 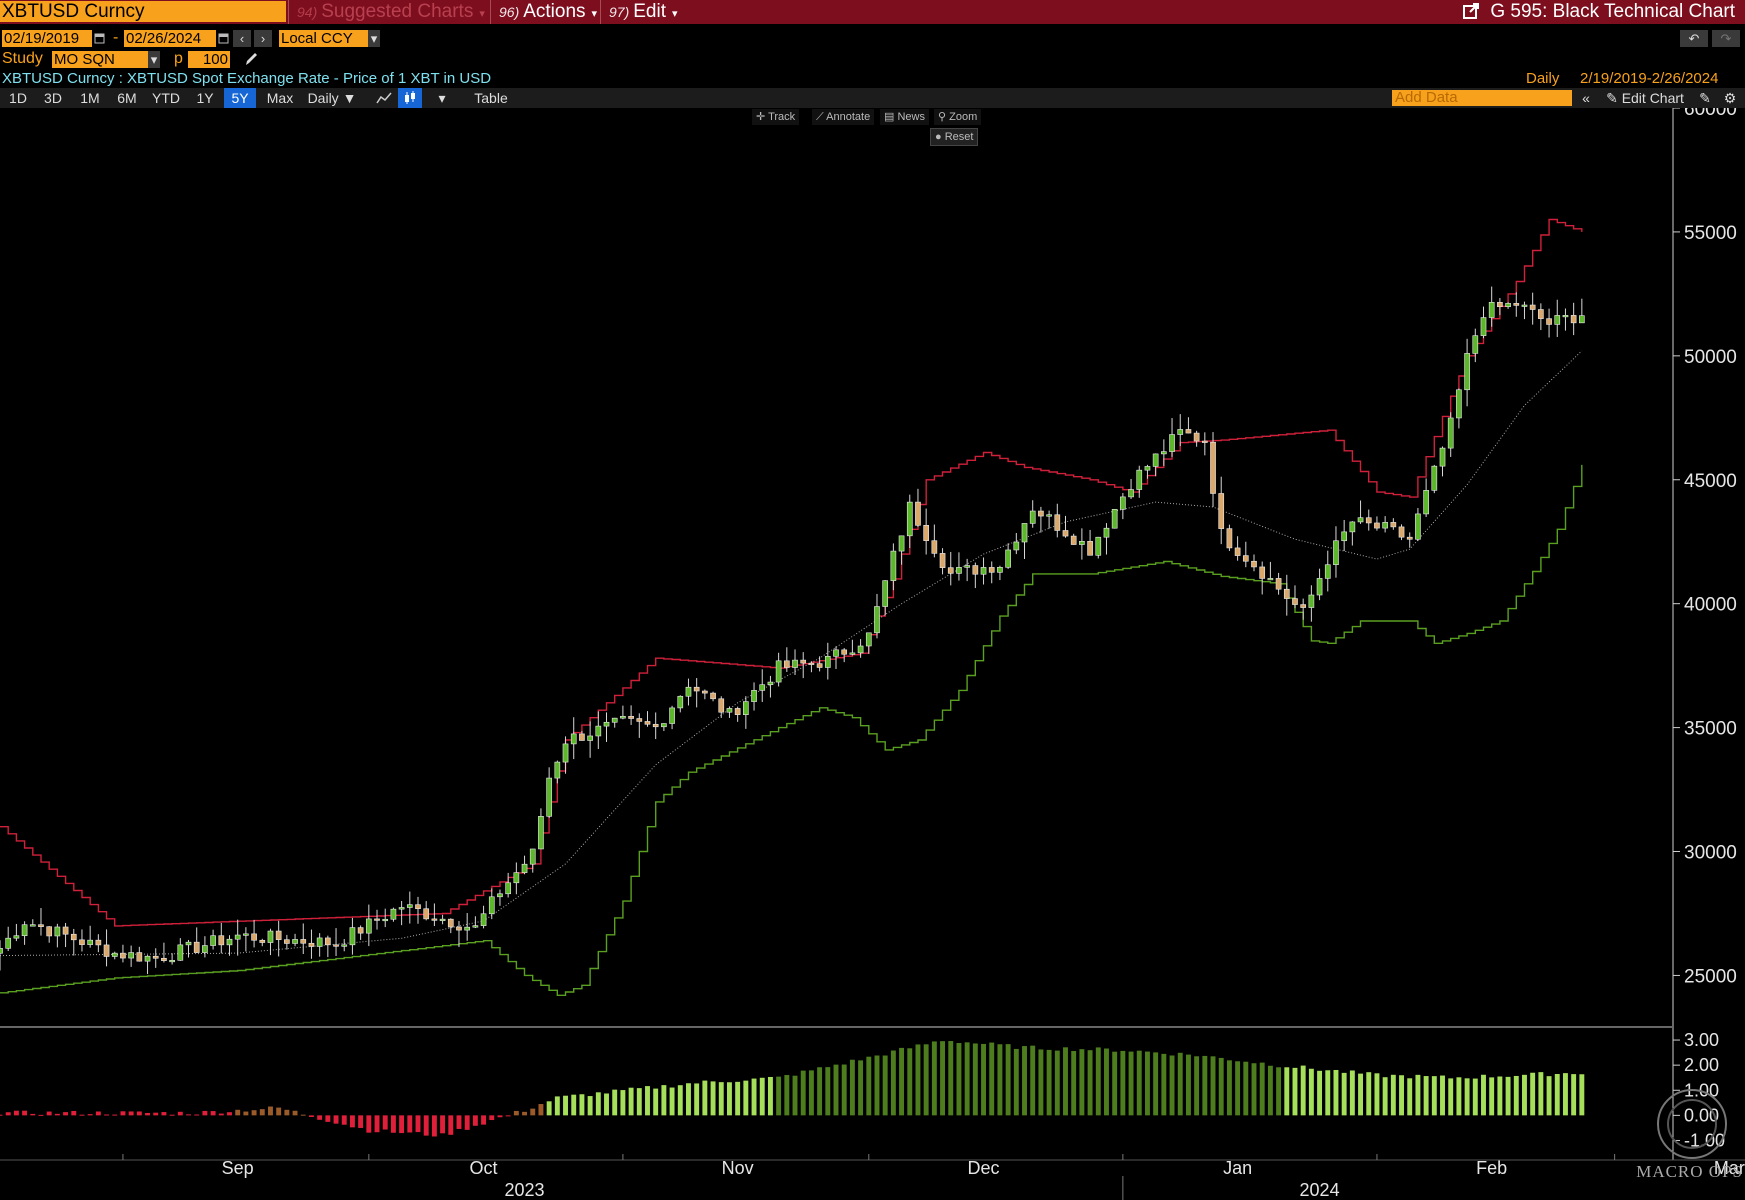 What do you see at coordinates (143, 11) in the screenshot?
I see `ticker-input: XBTUSD Curncy` at bounding box center [143, 11].